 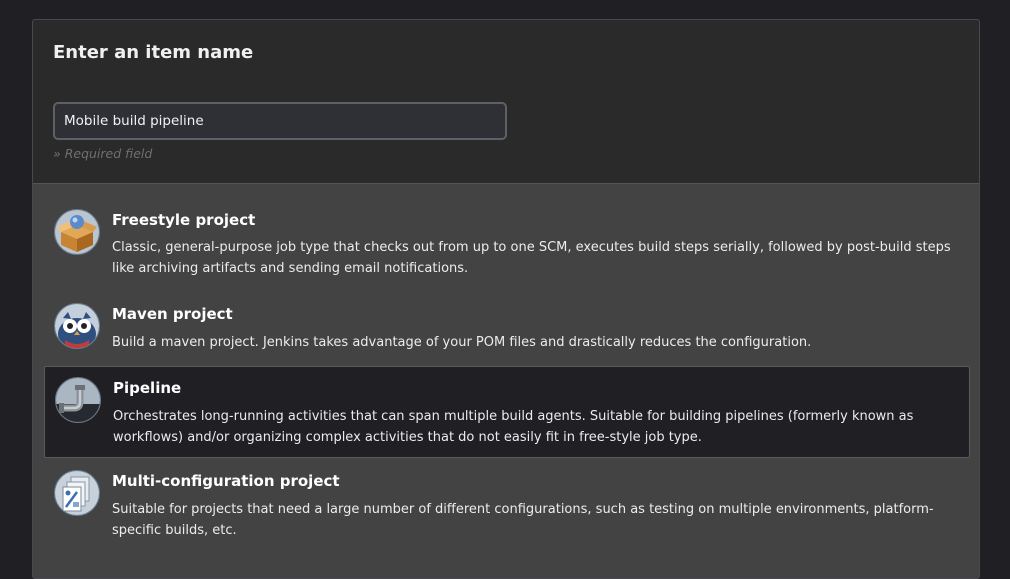 What do you see at coordinates (77, 493) in the screenshot?
I see `multi-configuration-icon` at bounding box center [77, 493].